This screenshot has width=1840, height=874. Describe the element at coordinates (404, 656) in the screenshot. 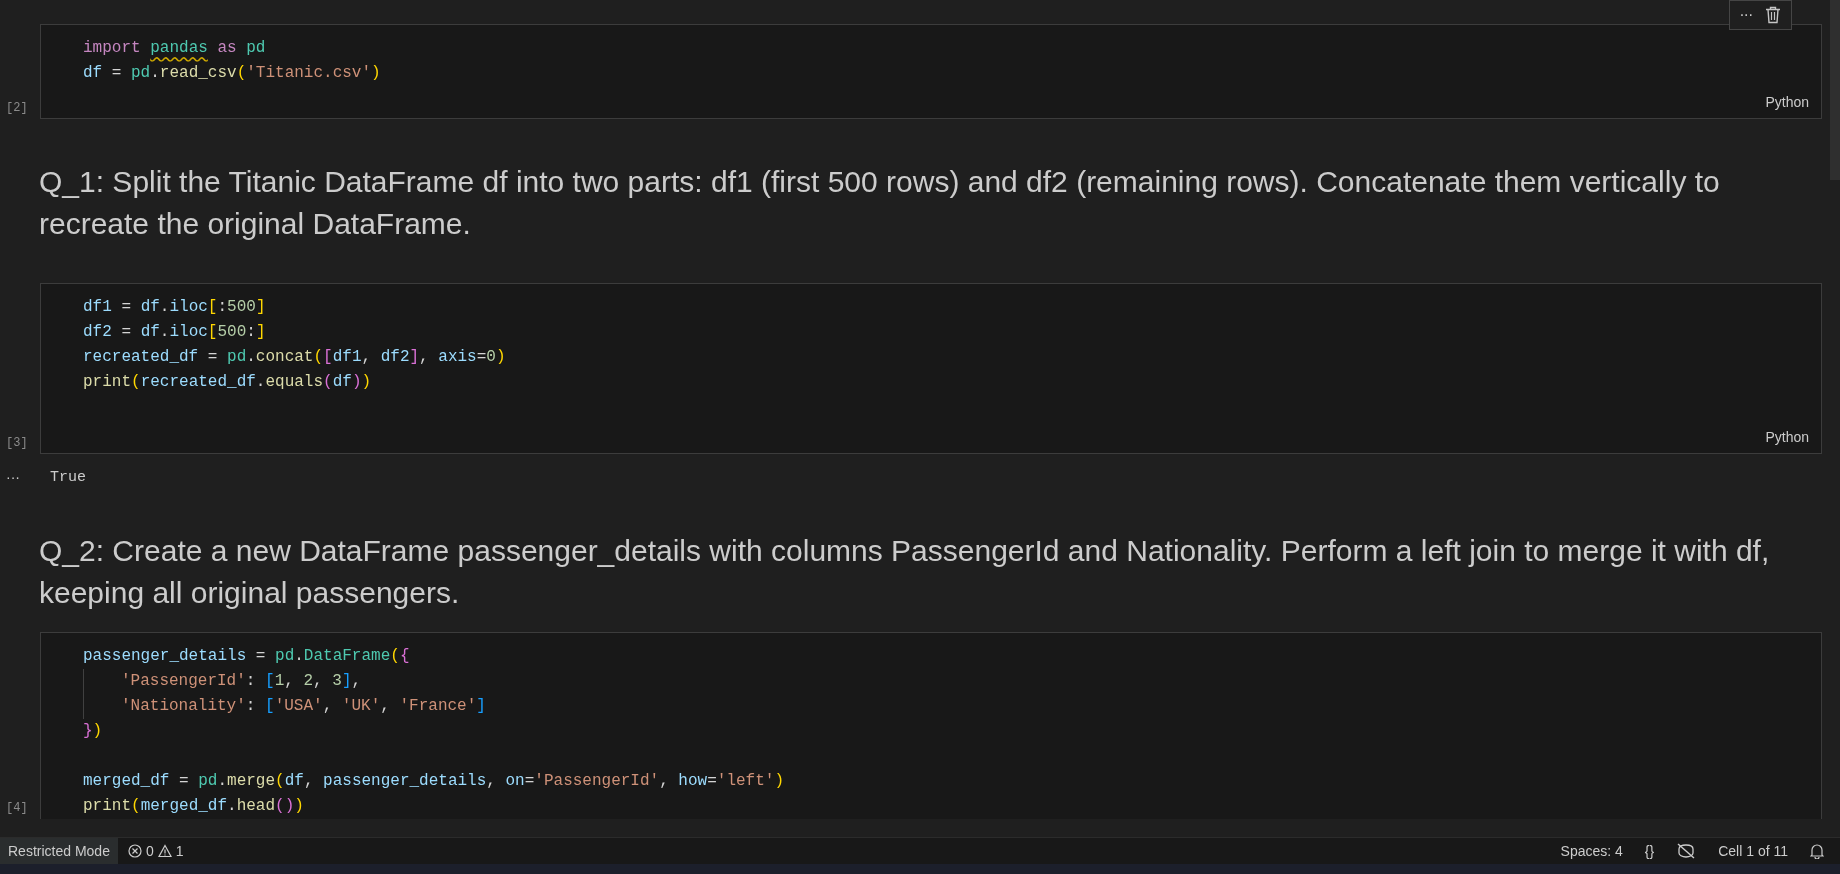

I see `code-token: {` at that location.